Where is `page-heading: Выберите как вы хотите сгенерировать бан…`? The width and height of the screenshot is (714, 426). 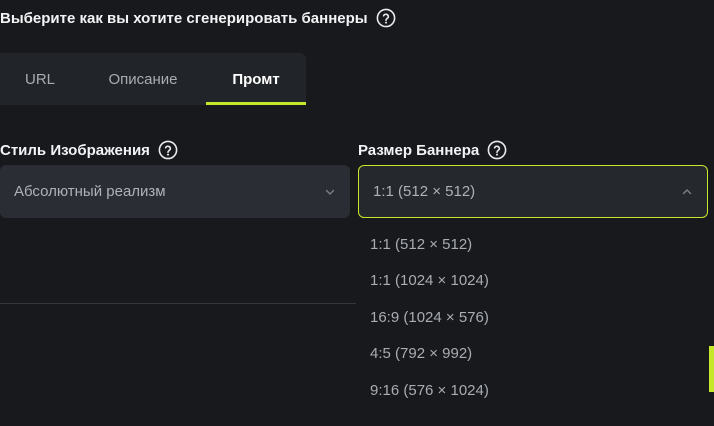 page-heading: Выберите как вы хотите сгенерировать бан… is located at coordinates (184, 18).